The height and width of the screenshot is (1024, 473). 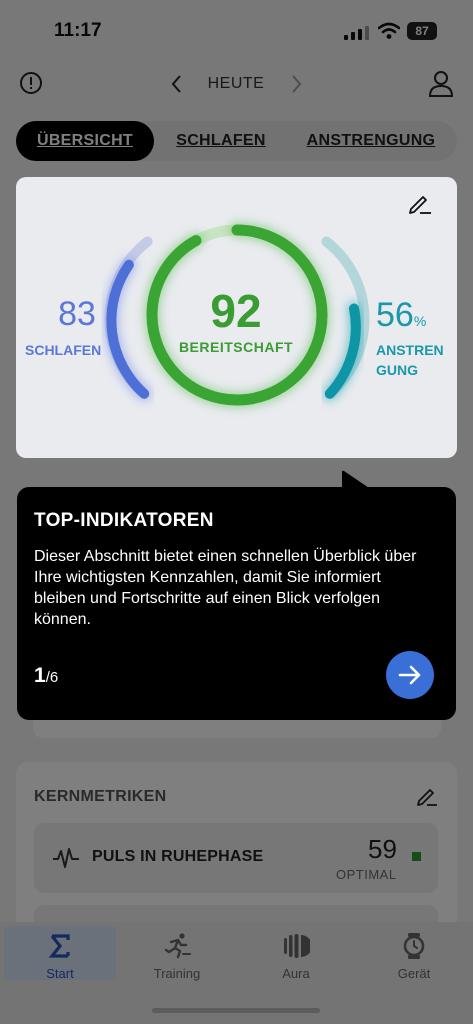 I want to click on arrow-right-icon, so click(x=409, y=675).